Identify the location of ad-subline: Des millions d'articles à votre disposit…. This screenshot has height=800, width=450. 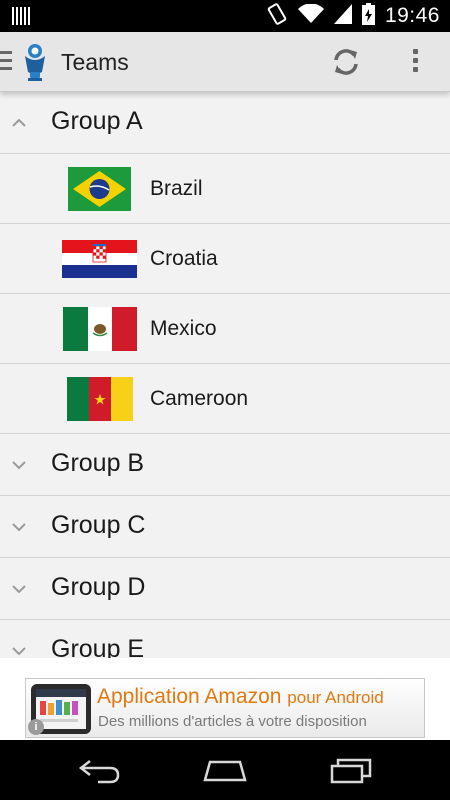
(232, 721).